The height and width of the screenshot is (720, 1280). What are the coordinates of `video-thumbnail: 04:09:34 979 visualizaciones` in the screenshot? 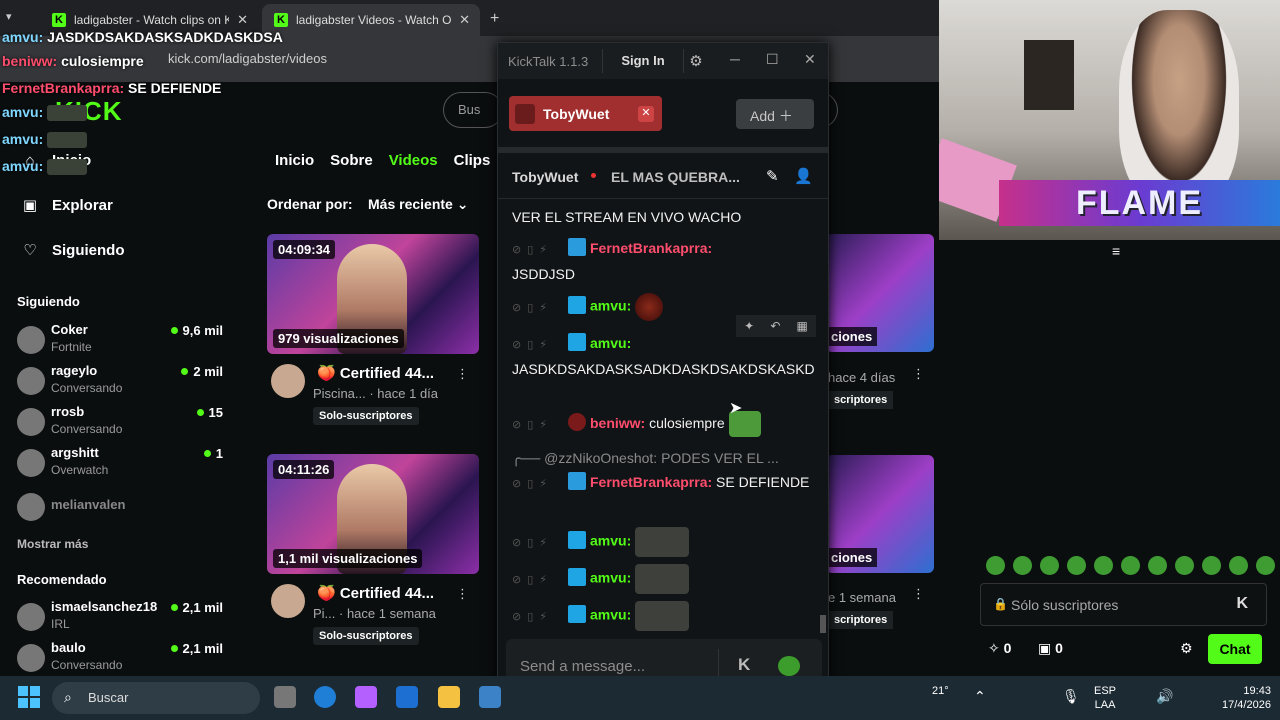 It's located at (373, 294).